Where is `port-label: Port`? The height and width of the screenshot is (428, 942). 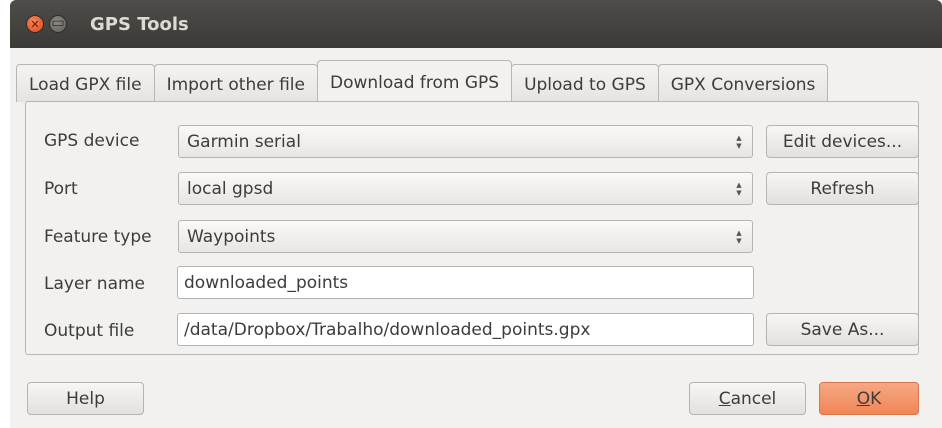
port-label: Port is located at coordinates (61, 189).